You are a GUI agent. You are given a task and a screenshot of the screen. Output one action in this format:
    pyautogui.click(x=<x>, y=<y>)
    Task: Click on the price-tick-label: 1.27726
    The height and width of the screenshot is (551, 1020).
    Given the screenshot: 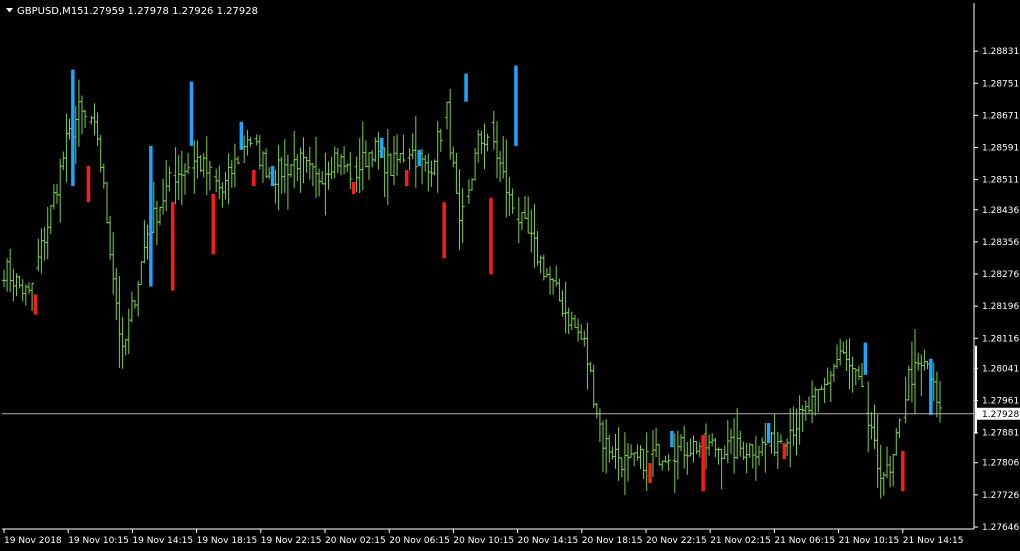 What is the action you would take?
    pyautogui.click(x=1000, y=496)
    